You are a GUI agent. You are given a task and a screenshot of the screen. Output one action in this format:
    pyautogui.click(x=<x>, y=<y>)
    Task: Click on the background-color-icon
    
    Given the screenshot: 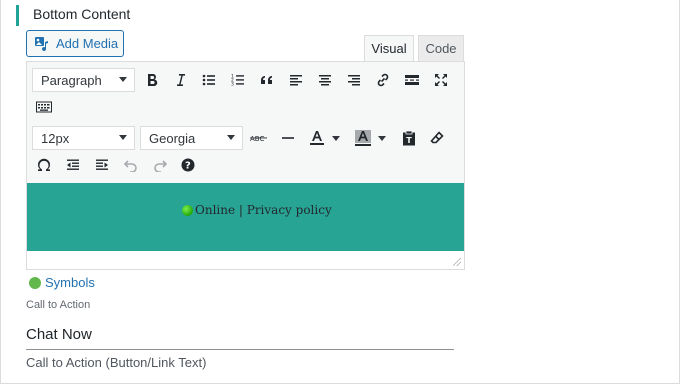 What is the action you would take?
    pyautogui.click(x=363, y=138)
    